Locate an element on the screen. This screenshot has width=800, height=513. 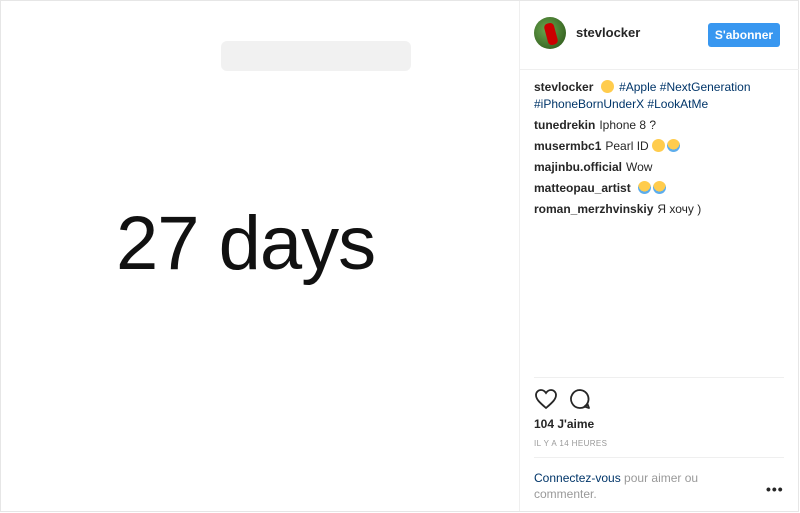
comment-text: Я хочу ) is located at coordinates (679, 209).